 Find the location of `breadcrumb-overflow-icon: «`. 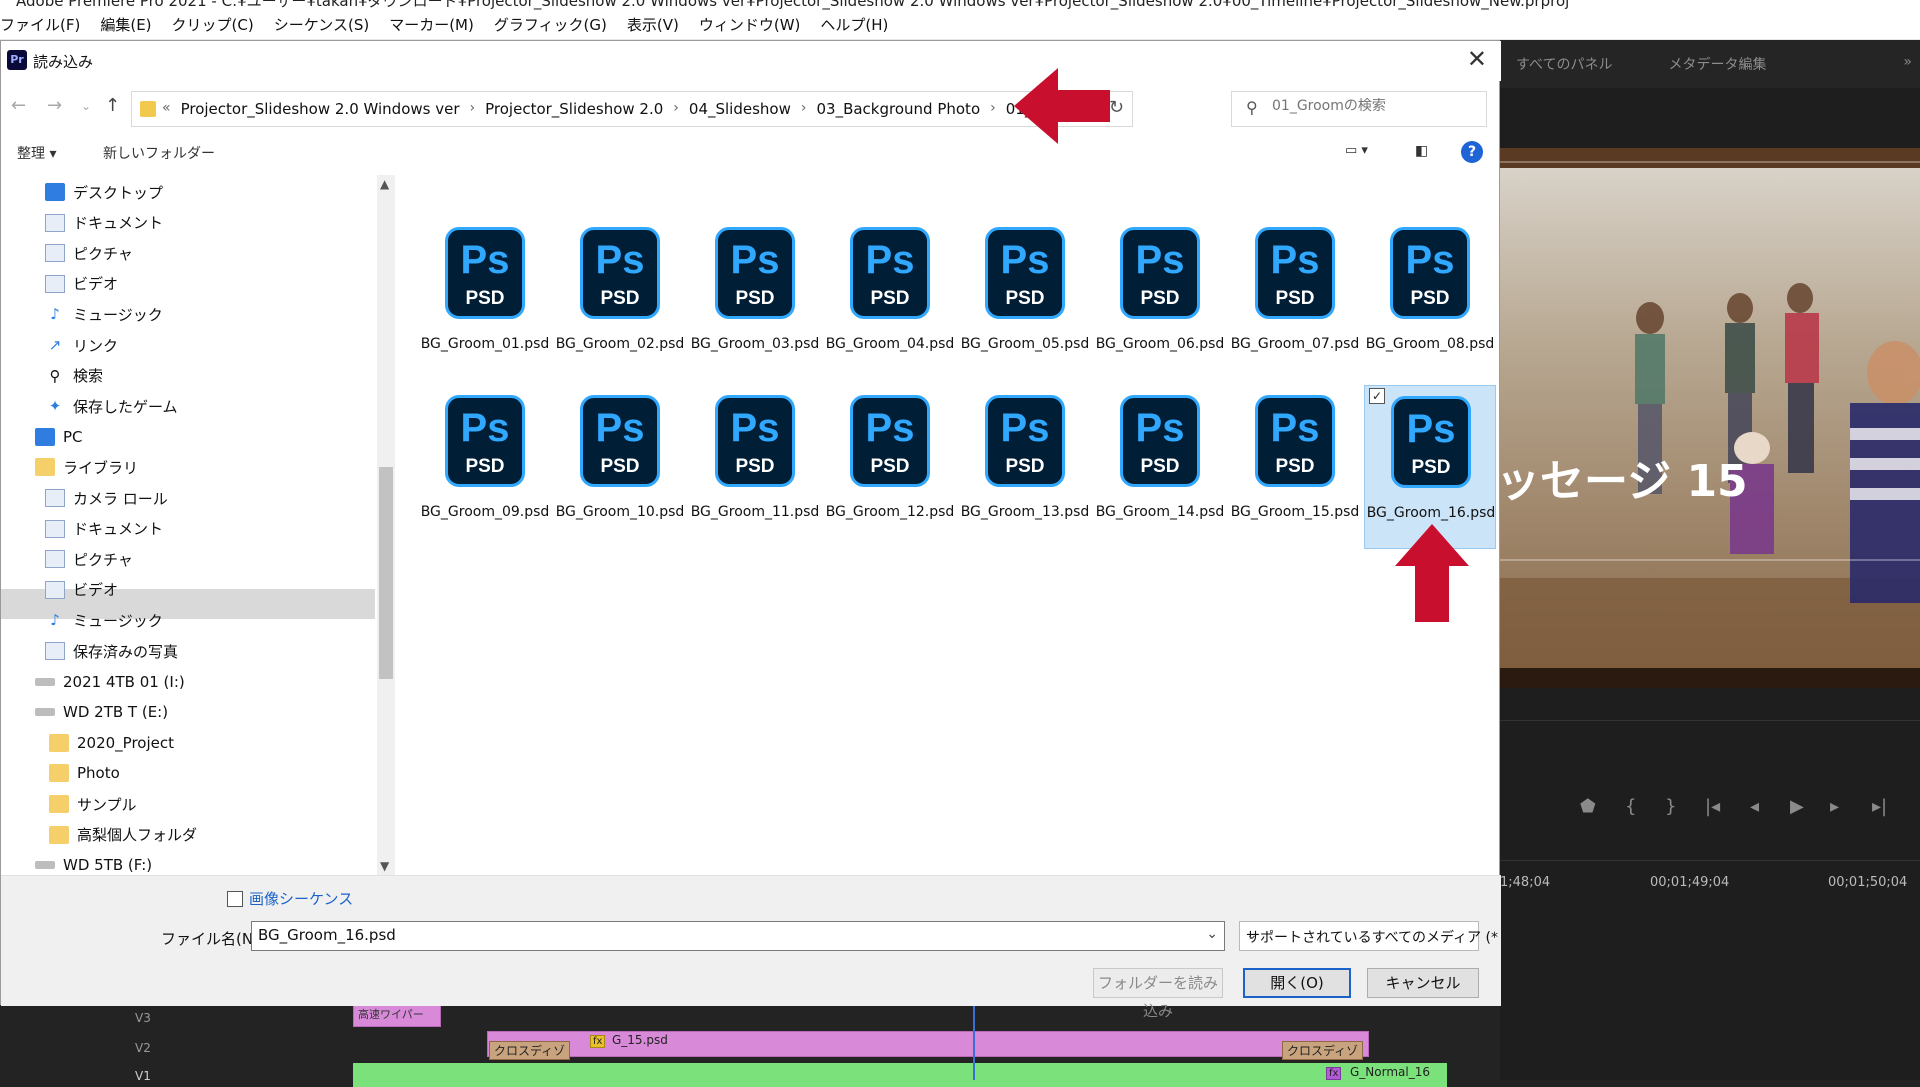

breadcrumb-overflow-icon: « is located at coordinates (166, 109).